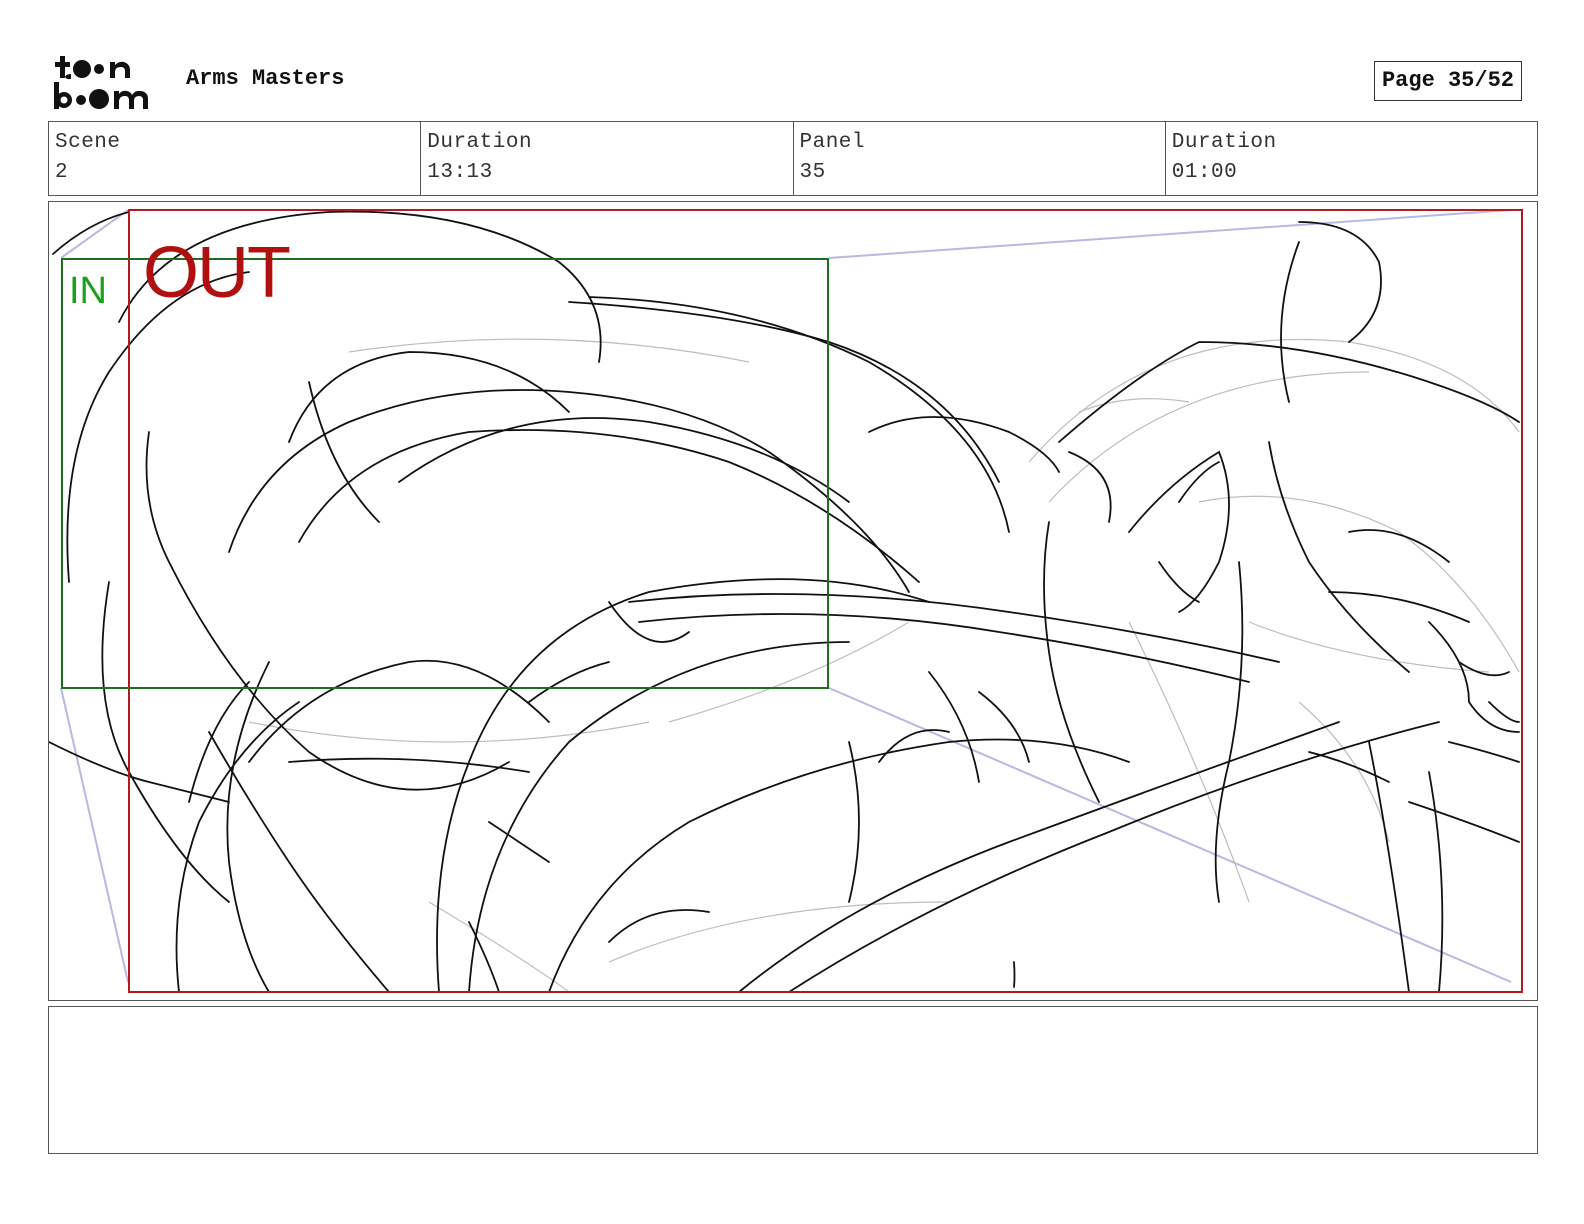 The height and width of the screenshot is (1224, 1584). Describe the element at coordinates (101, 82) in the screenshot. I see `toon-boom-logo-icon` at that location.